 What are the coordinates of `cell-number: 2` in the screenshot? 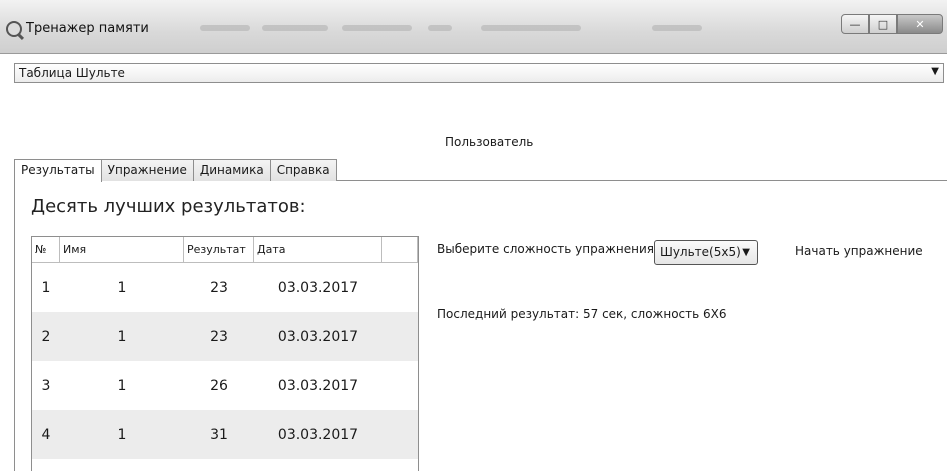 It's located at (46, 336).